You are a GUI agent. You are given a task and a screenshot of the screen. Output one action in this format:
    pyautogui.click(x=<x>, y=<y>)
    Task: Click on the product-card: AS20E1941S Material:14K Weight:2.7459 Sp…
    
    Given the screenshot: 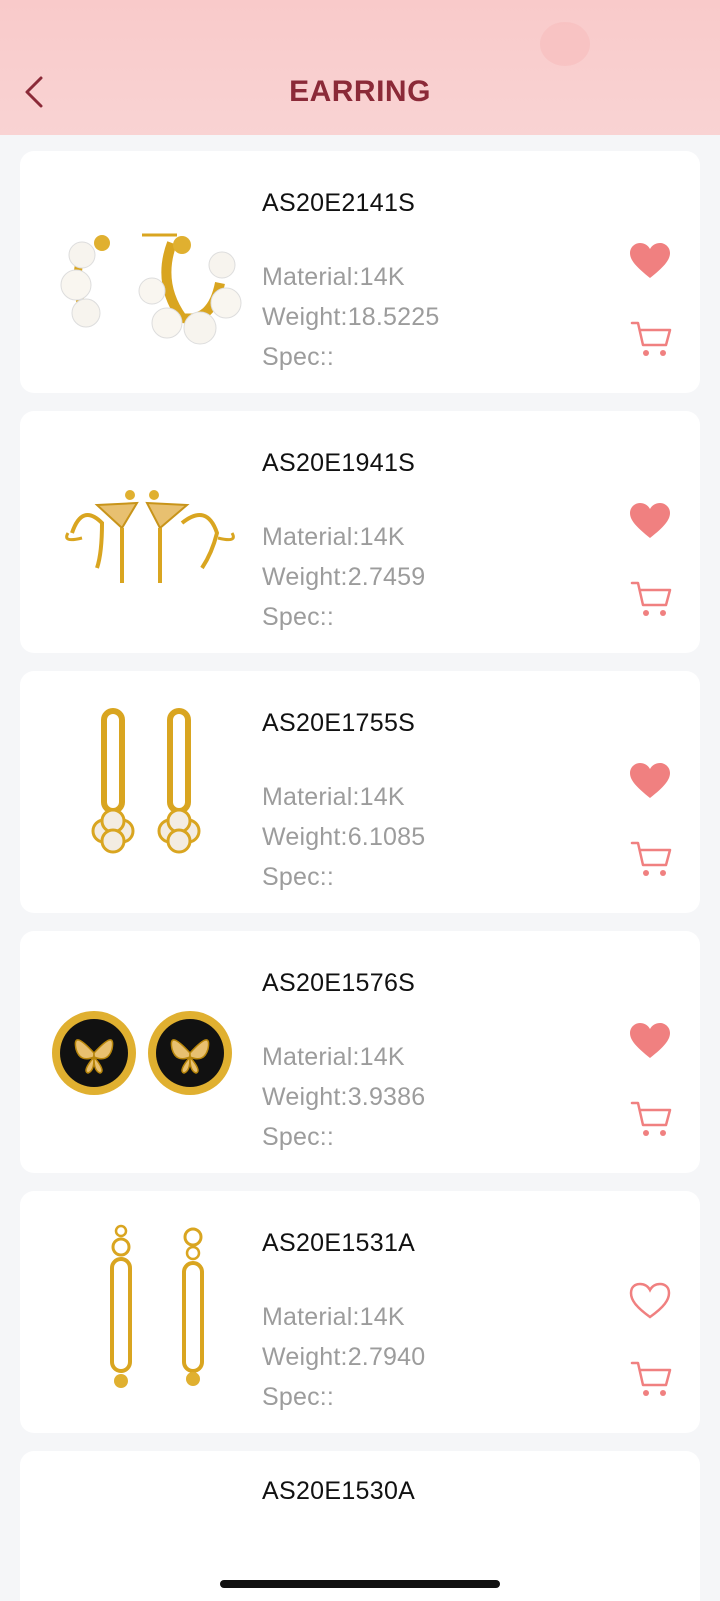 What is the action you would take?
    pyautogui.click(x=360, y=532)
    